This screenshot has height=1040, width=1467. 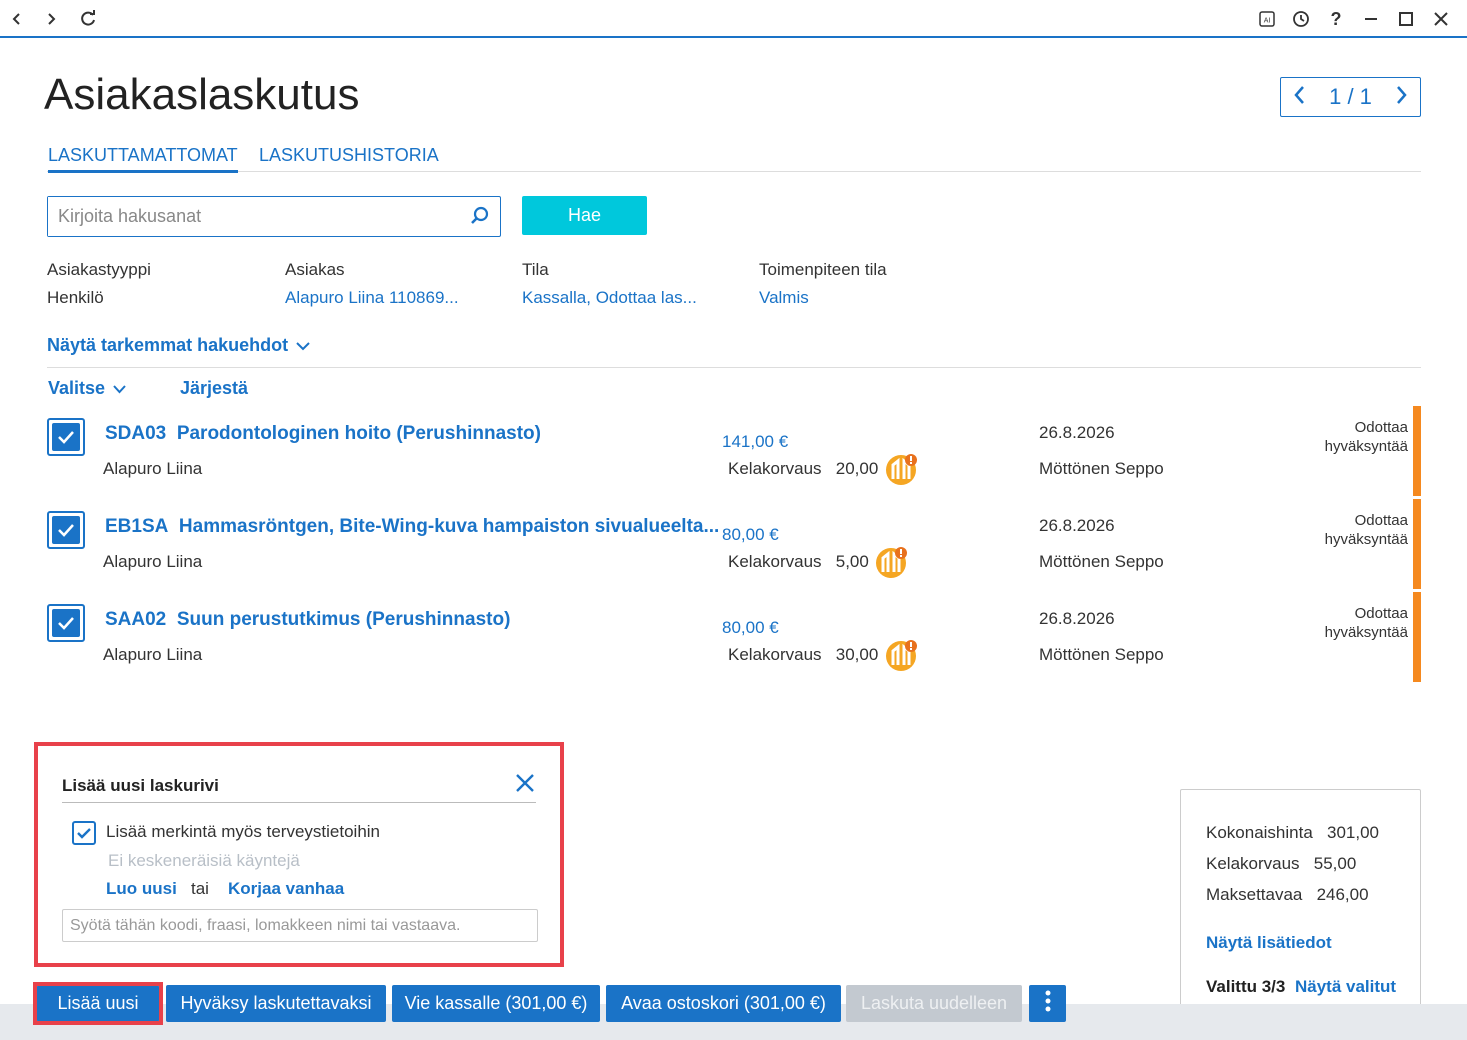 I want to click on search-input, so click(x=253, y=216).